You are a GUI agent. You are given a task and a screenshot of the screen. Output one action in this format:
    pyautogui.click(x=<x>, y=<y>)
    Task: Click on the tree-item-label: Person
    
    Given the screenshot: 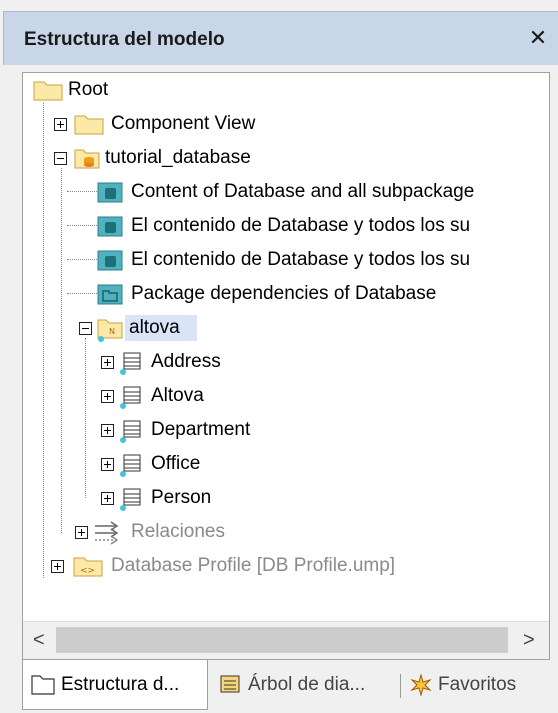 What is the action you would take?
    pyautogui.click(x=181, y=497)
    